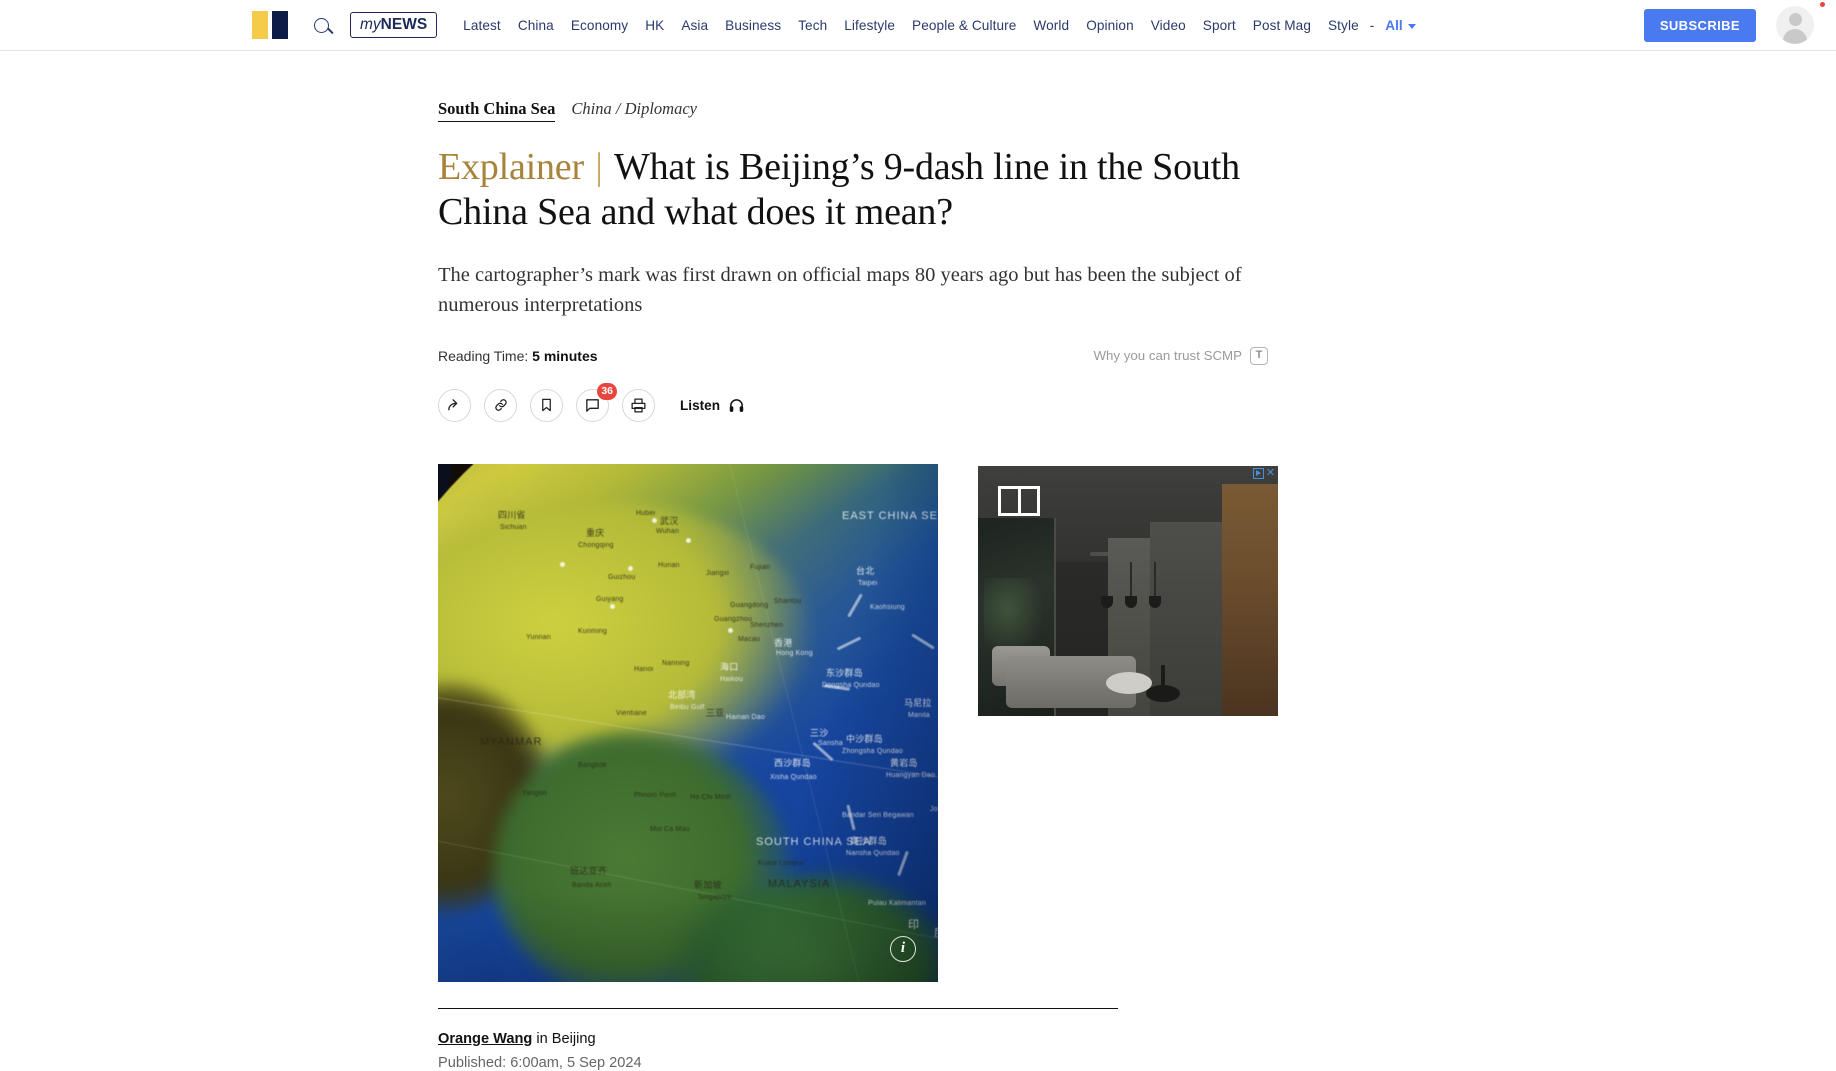 The height and width of the screenshot is (1071, 1836). I want to click on subscribe-button: SUBSCRIBE, so click(1699, 25).